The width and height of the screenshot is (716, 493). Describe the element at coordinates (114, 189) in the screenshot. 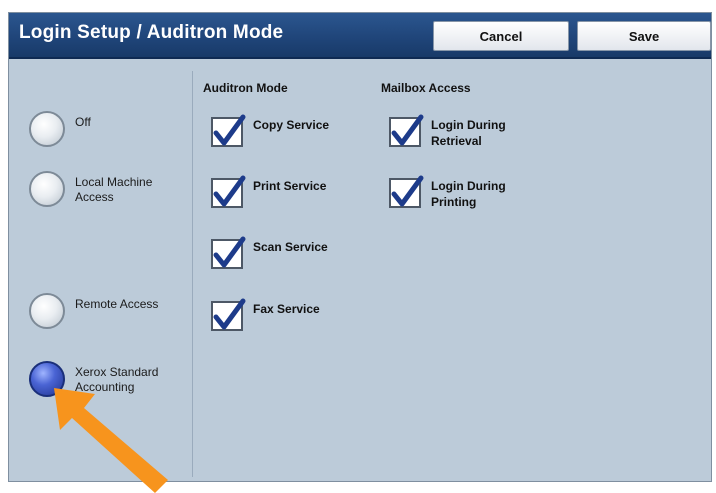

I see `option-label: Local Machine Access` at that location.